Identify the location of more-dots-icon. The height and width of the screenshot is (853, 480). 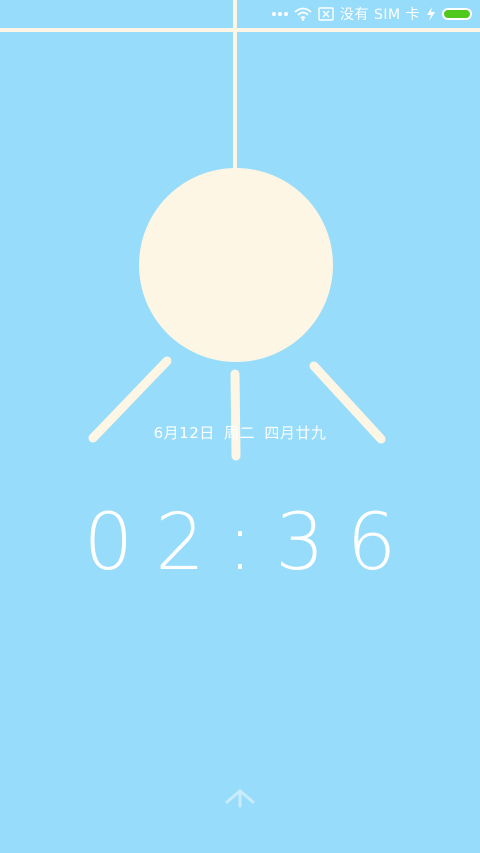
(280, 14).